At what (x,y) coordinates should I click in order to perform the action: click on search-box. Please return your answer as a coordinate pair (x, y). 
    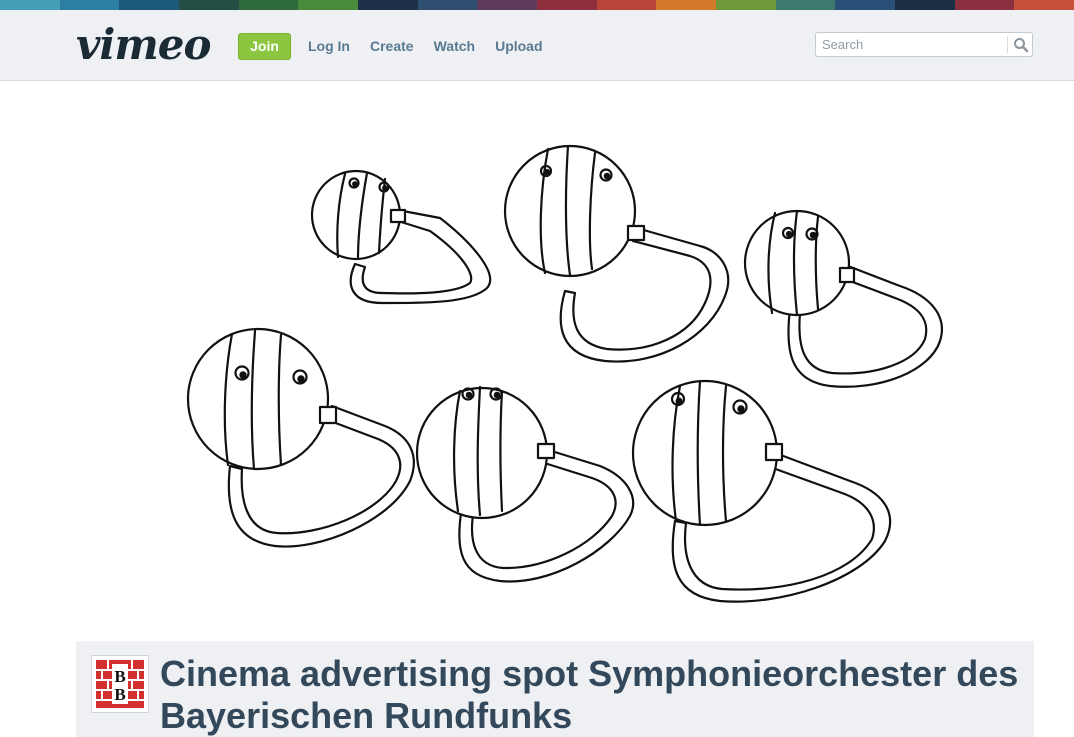
    Looking at the image, I should click on (924, 44).